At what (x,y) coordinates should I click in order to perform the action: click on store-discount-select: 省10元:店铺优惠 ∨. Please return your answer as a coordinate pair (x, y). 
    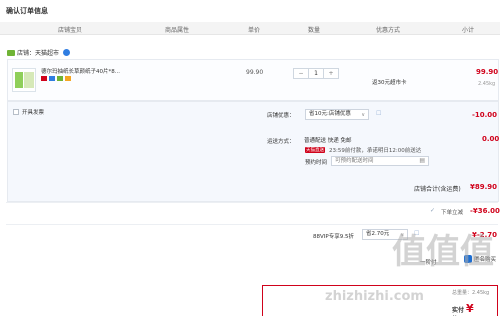
    Looking at the image, I should click on (337, 114).